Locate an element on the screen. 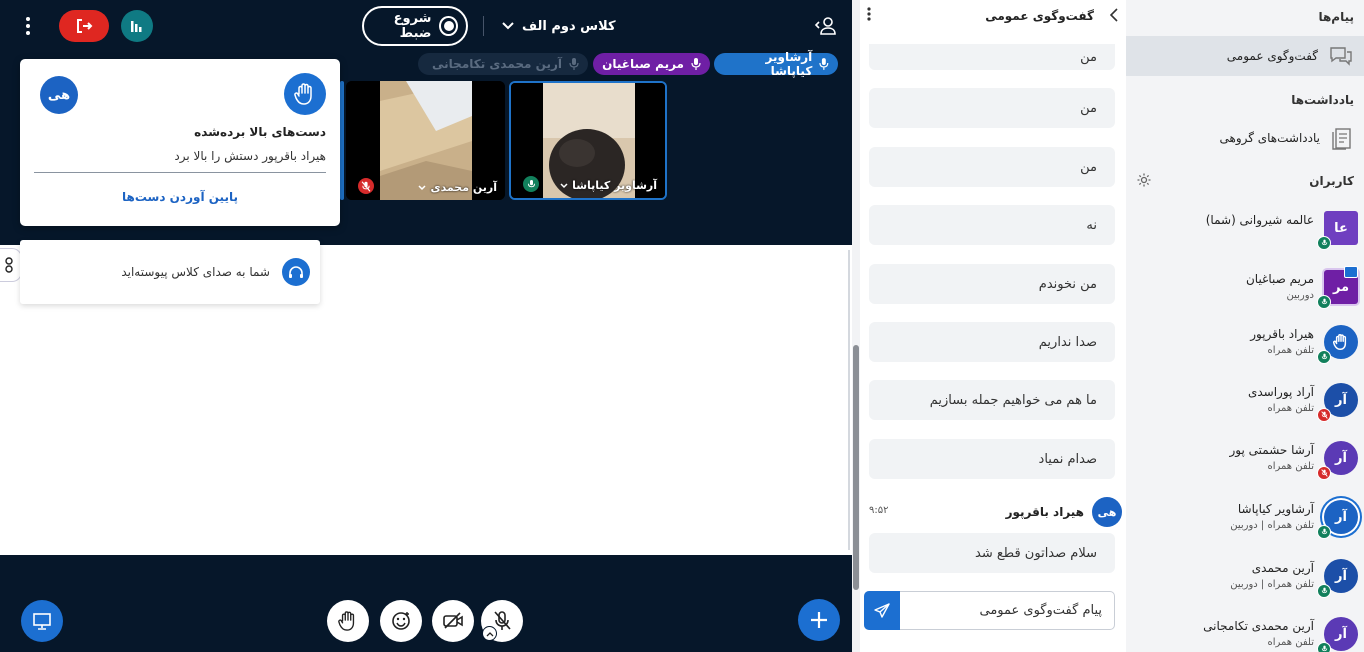 The height and width of the screenshot is (652, 1364). chat-message: سلام صداتون قطع شد is located at coordinates (992, 553).